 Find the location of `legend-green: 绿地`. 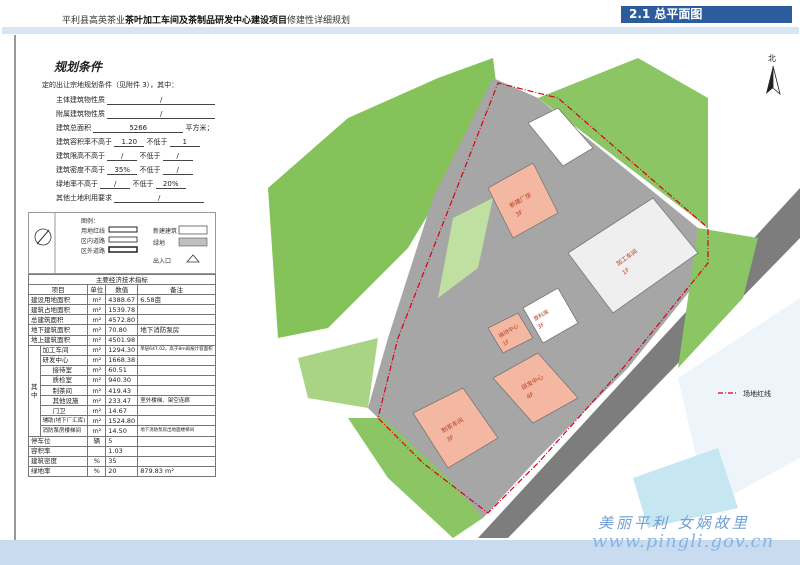

legend-green: 绿地 is located at coordinates (159, 243).